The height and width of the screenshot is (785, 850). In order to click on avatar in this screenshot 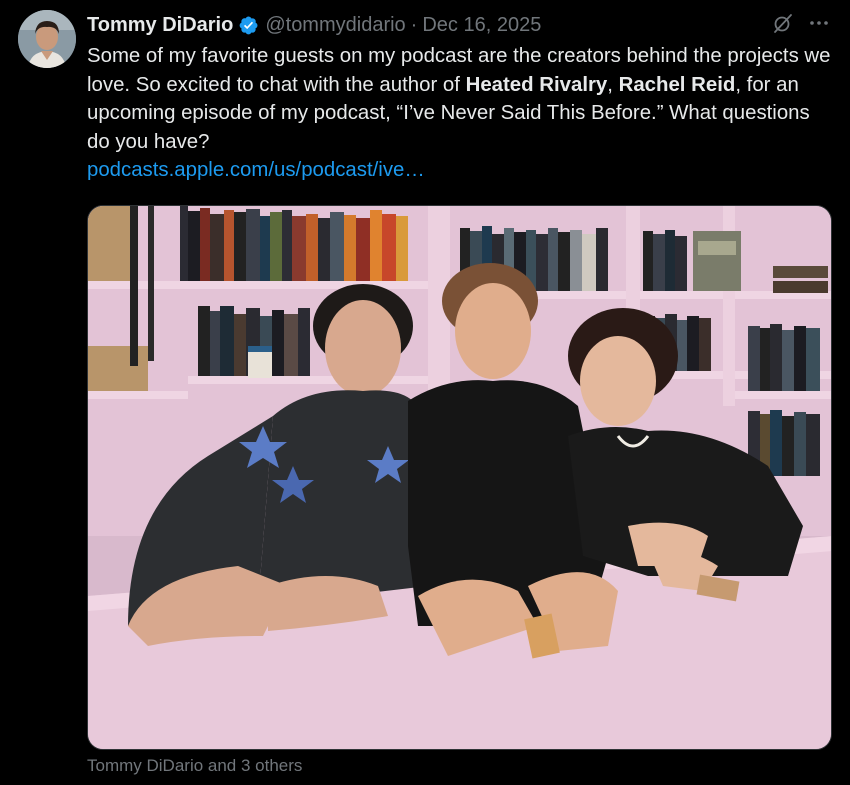, I will do `click(47, 39)`.